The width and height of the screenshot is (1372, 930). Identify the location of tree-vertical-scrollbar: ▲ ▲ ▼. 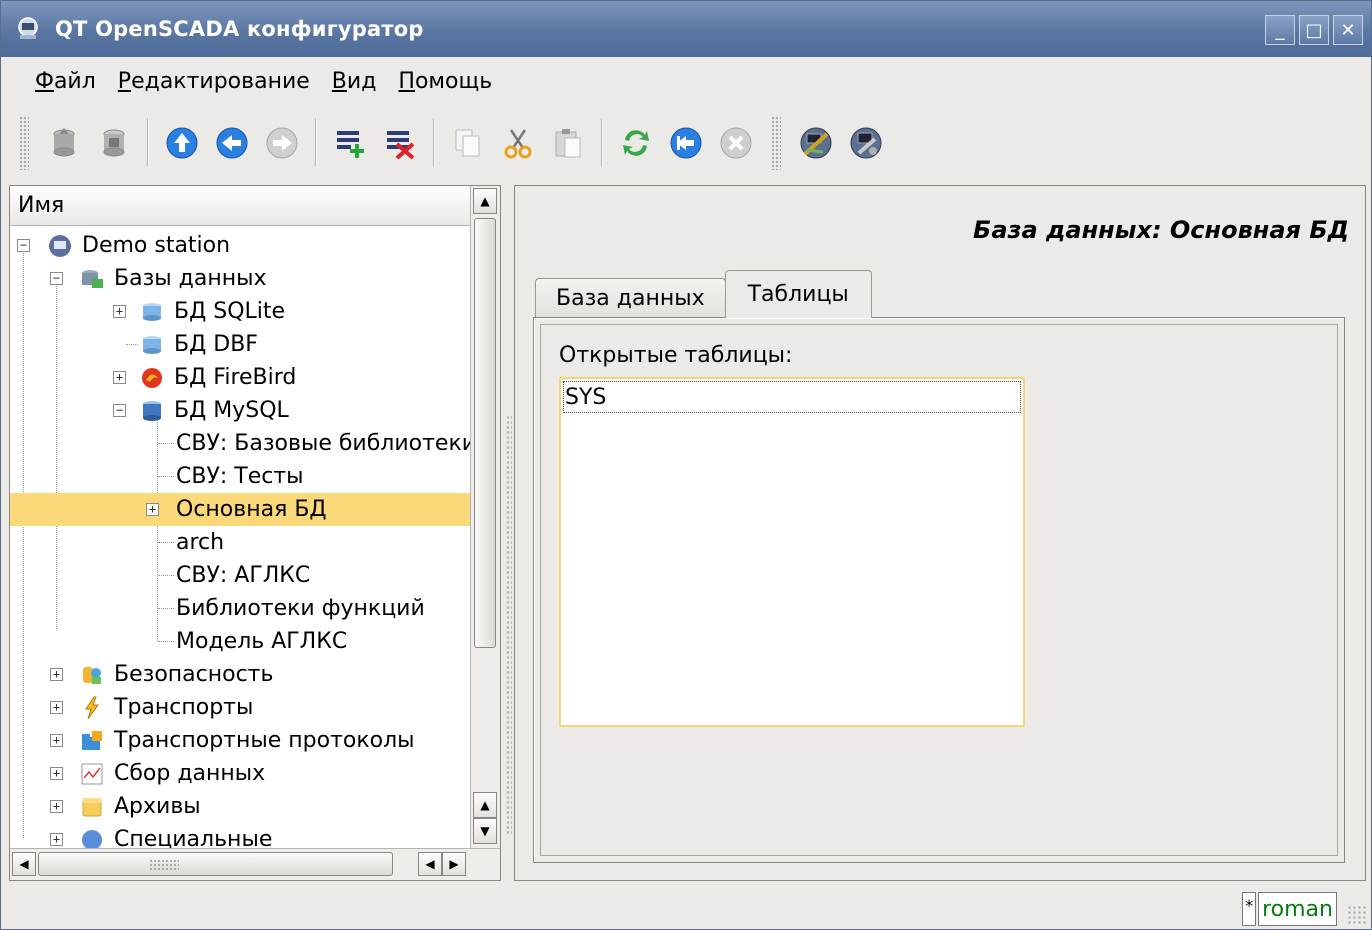
(485, 517).